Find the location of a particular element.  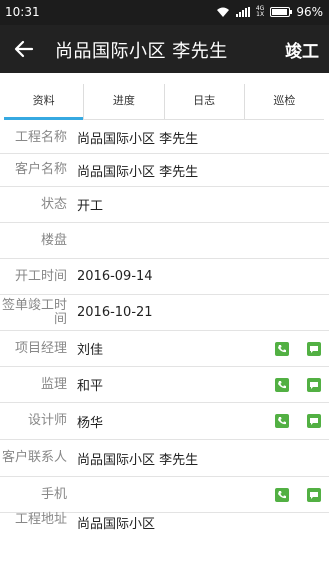

tab-inspection: 巡检 is located at coordinates (284, 101).